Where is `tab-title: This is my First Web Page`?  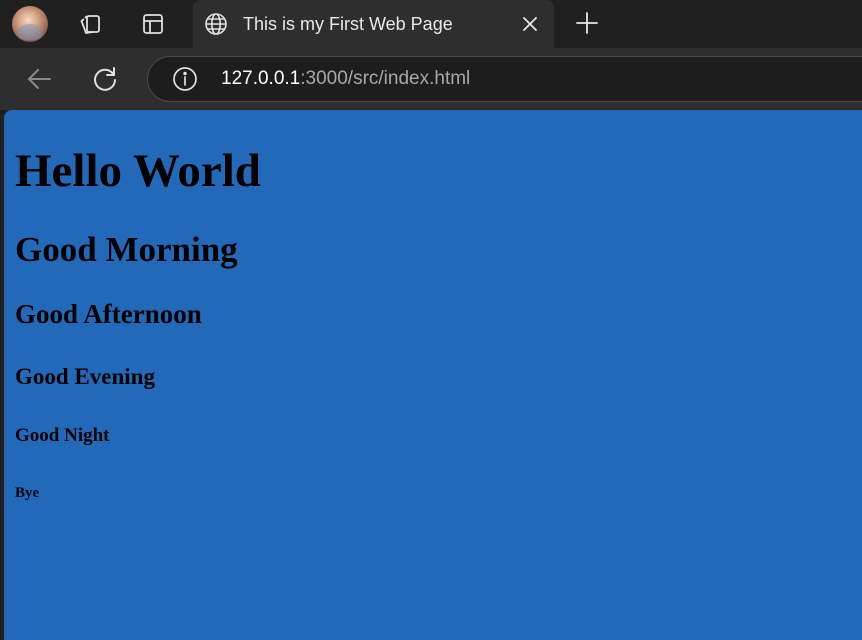
tab-title: This is my First Web Page is located at coordinates (348, 24).